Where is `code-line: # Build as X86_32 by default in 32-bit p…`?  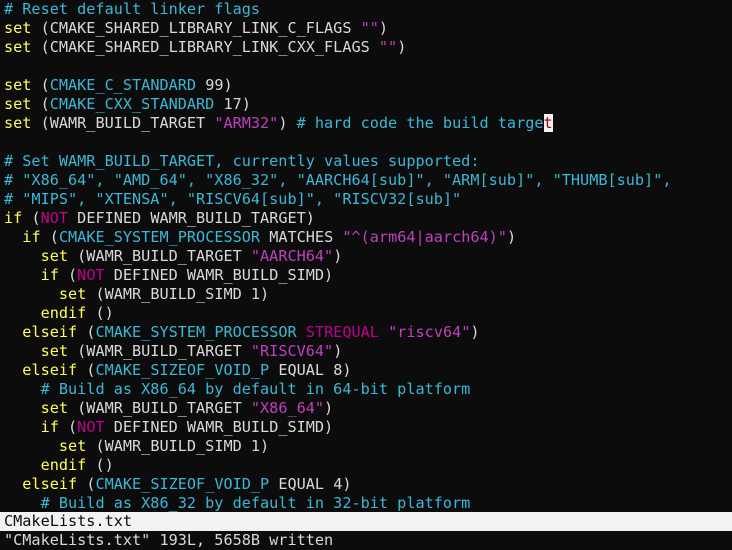
code-line: # Build as X86_32 by default in 32-bit p… is located at coordinates (237, 503).